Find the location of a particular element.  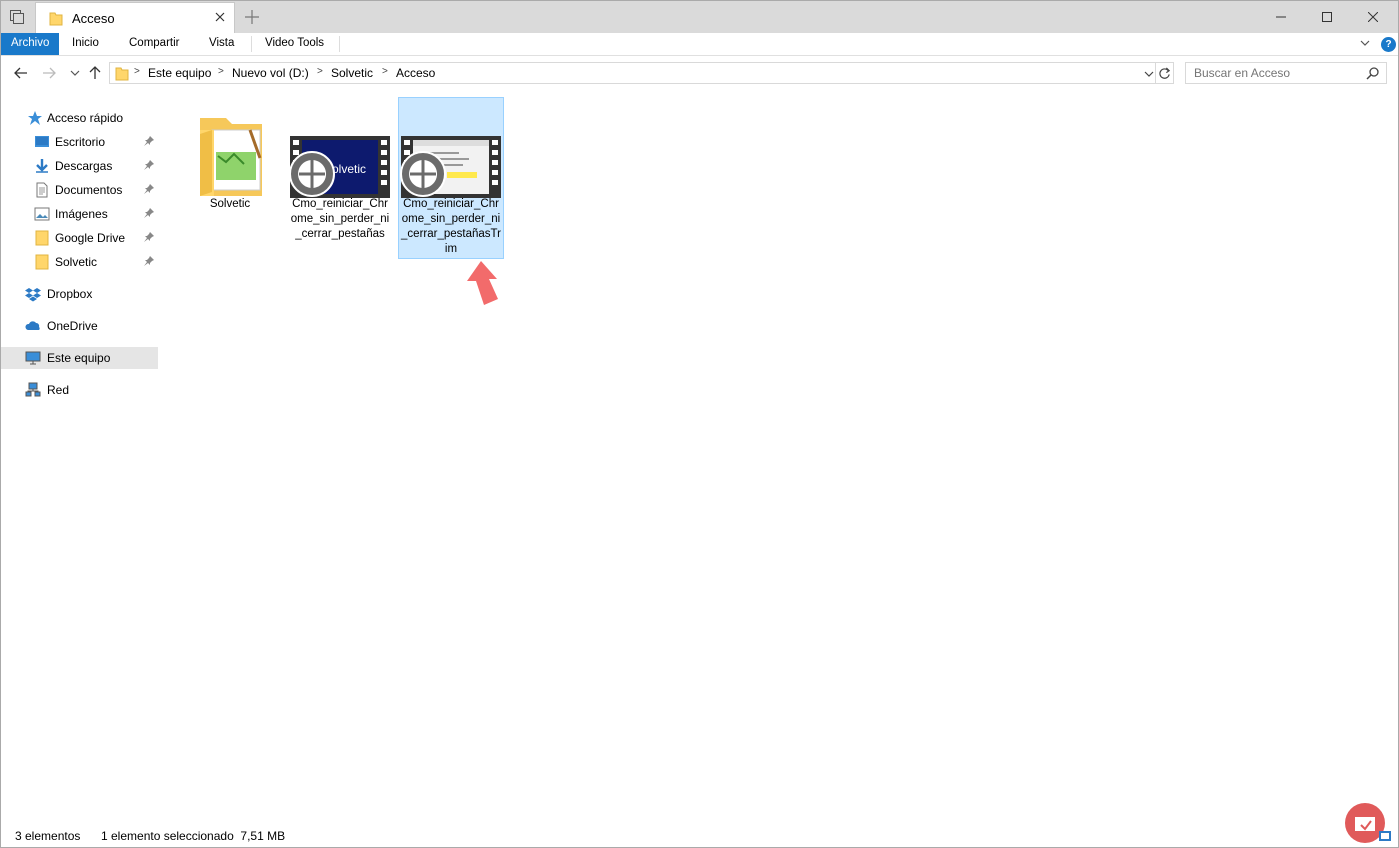

sidebar-item-label: Imágenes is located at coordinates (81, 214).